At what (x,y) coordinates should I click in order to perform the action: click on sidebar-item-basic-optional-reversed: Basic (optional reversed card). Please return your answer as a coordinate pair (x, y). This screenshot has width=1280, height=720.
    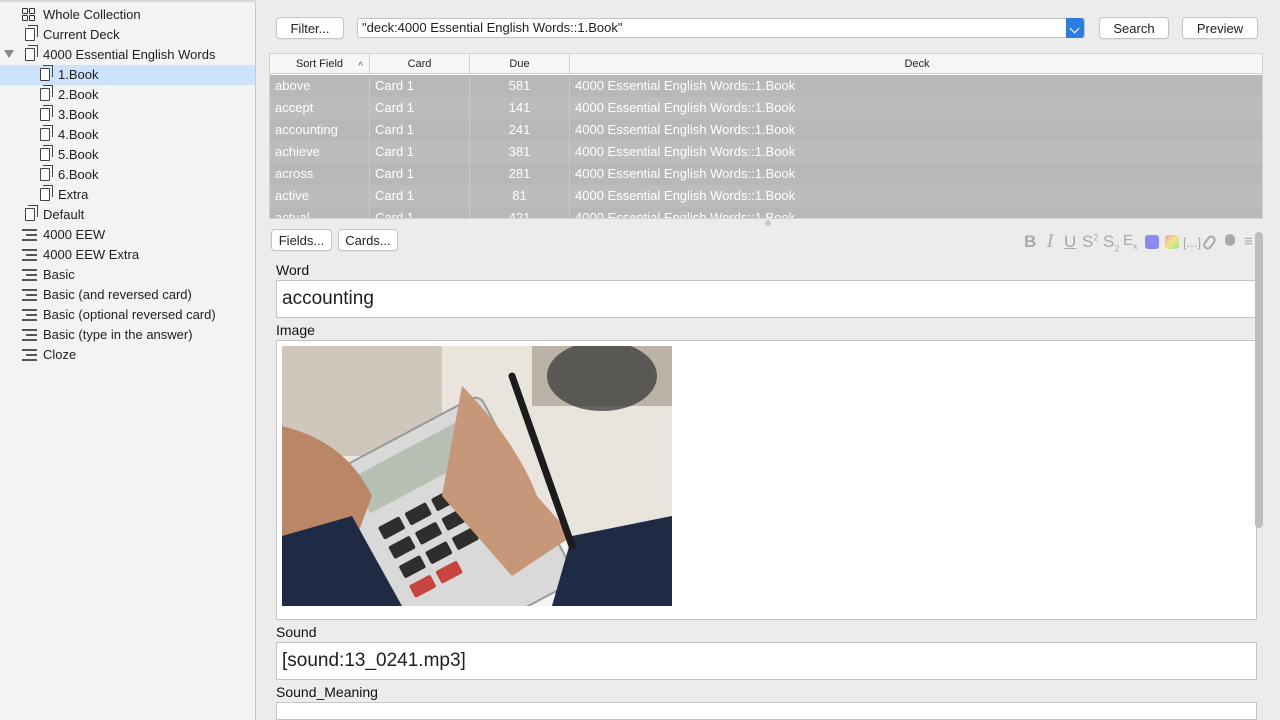
    Looking at the image, I should click on (127, 315).